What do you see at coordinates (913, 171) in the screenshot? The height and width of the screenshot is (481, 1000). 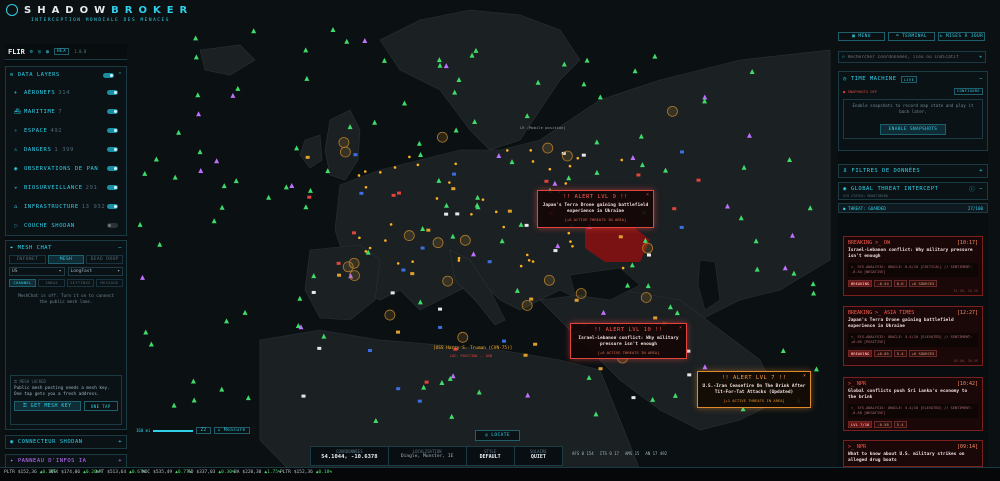 I see `data-filters: ⊻ FILTRES DE DONNÉES +` at bounding box center [913, 171].